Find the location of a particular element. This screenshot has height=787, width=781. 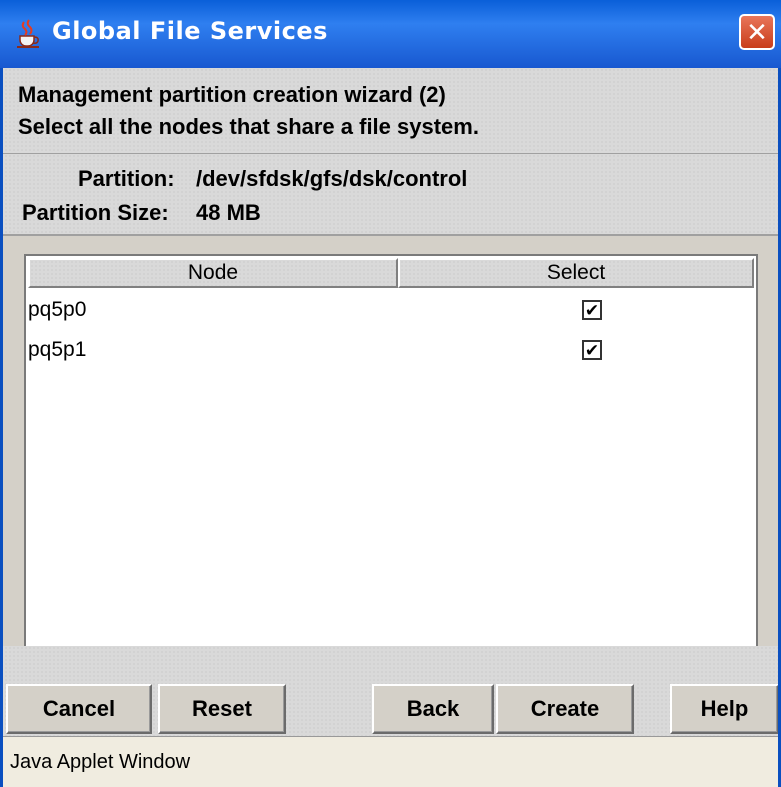

help-button: Help is located at coordinates (724, 709).